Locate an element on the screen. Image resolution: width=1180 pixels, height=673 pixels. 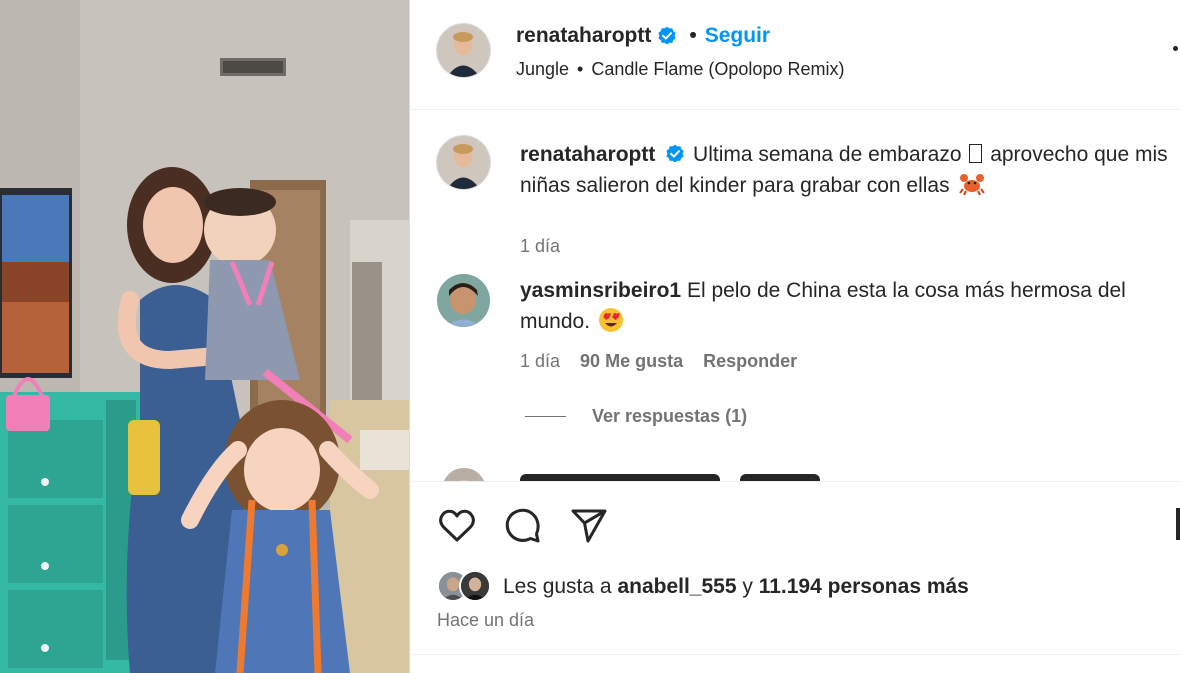
commenter-avatar-image is located at coordinates (463, 300).